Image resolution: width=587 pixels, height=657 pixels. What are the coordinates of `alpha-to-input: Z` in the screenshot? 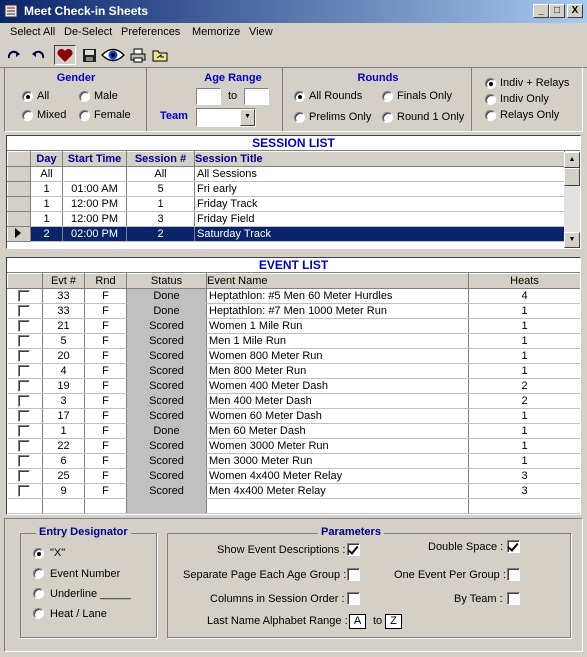 It's located at (393, 621).